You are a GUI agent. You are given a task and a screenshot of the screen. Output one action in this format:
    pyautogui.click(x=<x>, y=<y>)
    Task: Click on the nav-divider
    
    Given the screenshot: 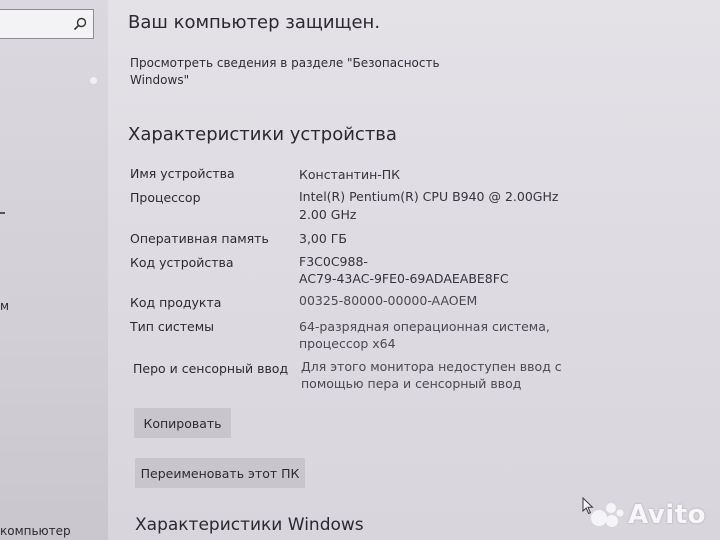 What is the action you would take?
    pyautogui.click(x=2, y=213)
    